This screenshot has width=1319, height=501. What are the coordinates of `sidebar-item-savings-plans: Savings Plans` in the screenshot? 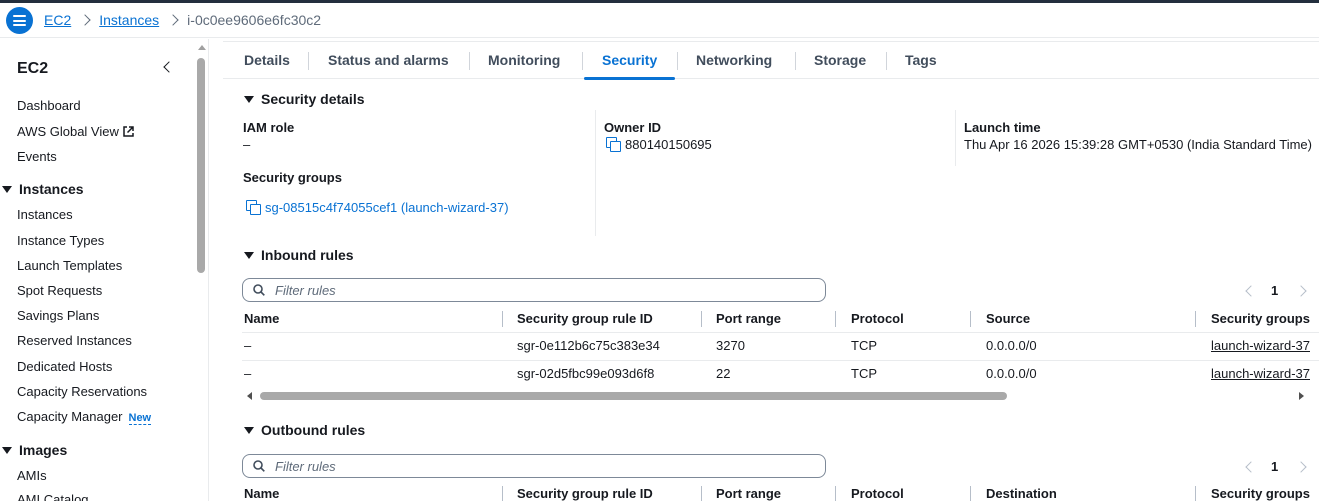 It's located at (58, 315).